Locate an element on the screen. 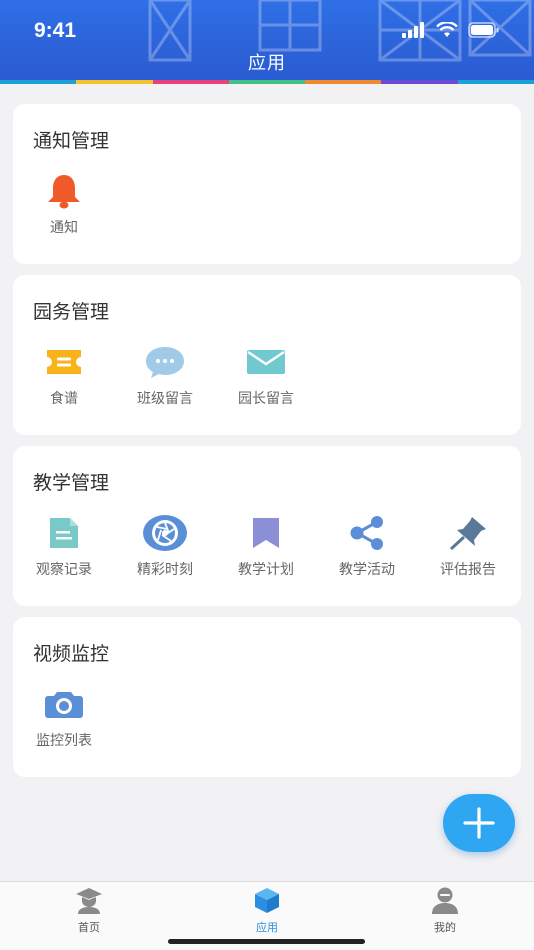 The width and height of the screenshot is (534, 950). home-indicator is located at coordinates (266, 941).